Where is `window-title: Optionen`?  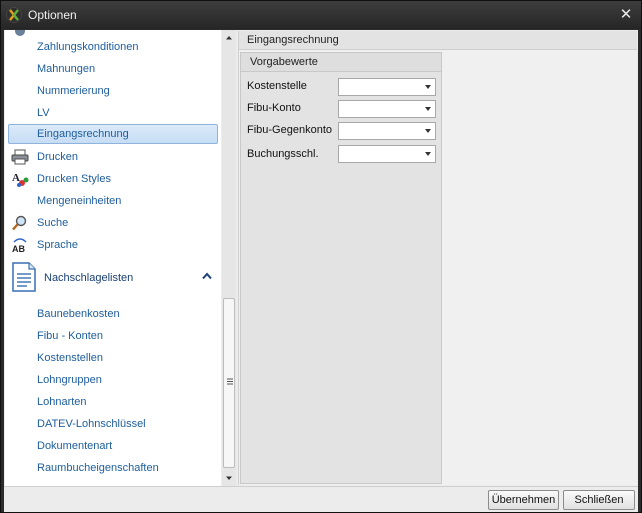
window-title: Optionen is located at coordinates (52, 15).